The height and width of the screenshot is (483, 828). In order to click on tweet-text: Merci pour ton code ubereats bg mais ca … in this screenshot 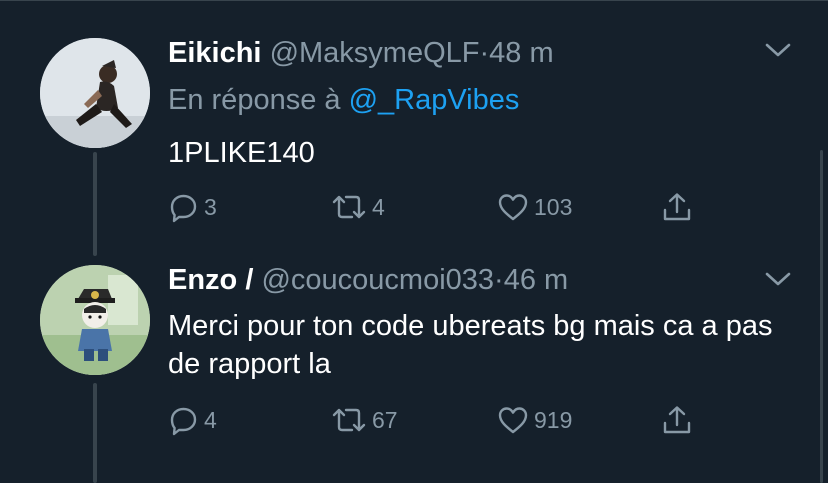, I will do `click(470, 345)`.